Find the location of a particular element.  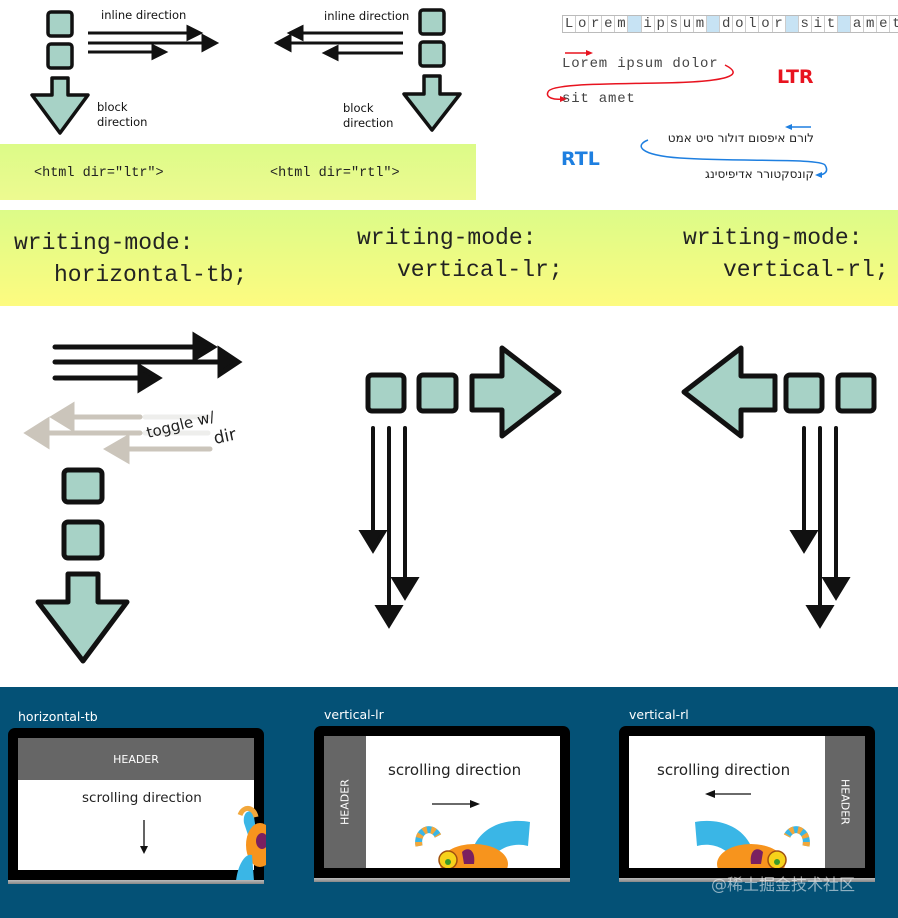

code-dir-ltr: <html dir="ltr"> is located at coordinates (99, 173).